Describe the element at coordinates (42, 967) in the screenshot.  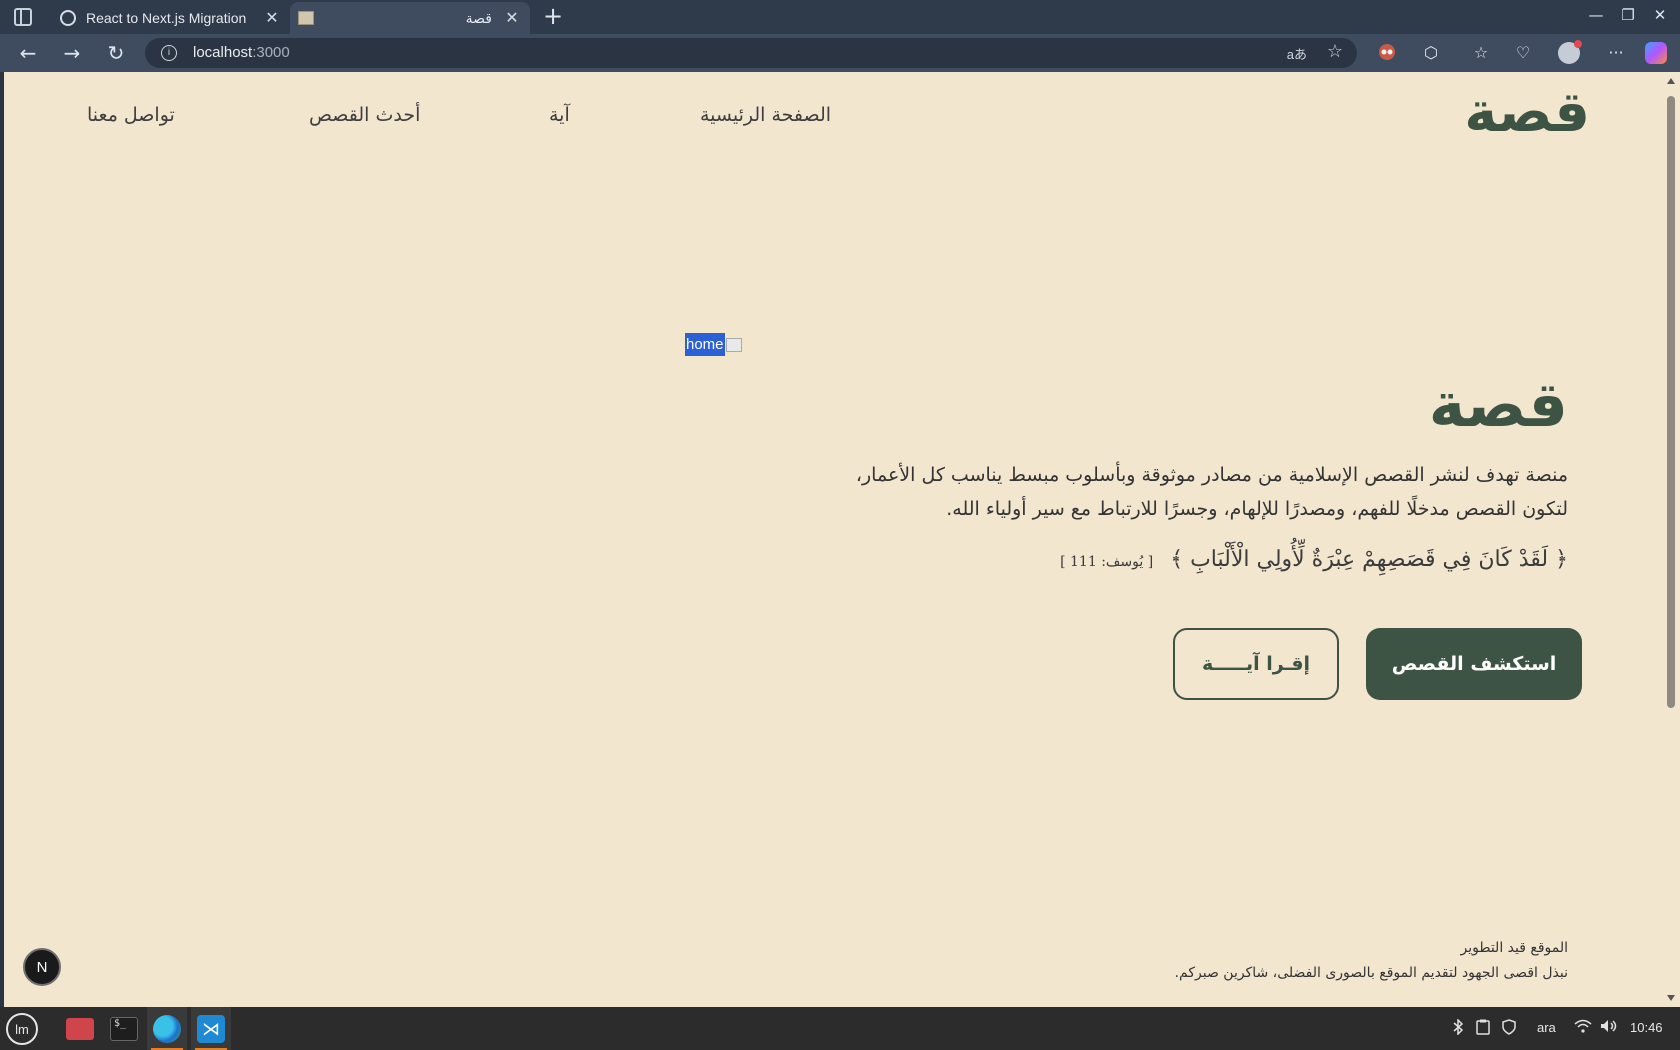
I see `nextjs-dev-badge: N` at that location.